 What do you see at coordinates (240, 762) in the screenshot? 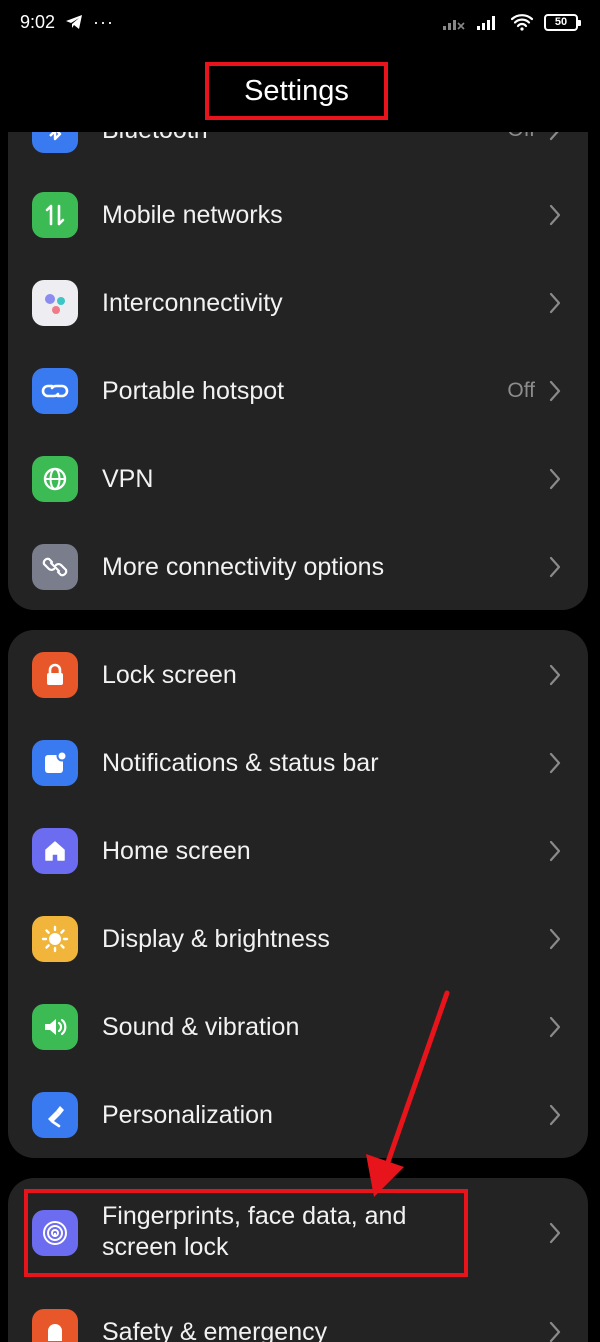
I see `settings-item-label: Notifications & status bar` at bounding box center [240, 762].